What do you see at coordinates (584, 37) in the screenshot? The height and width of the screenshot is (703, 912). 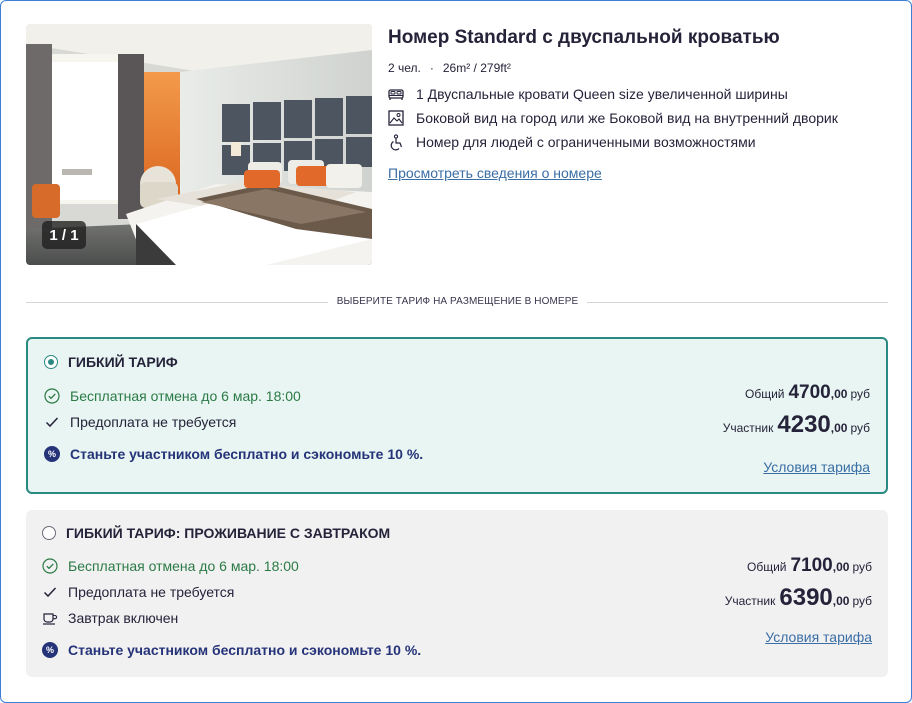 I see `room-title: Номер Standard с двуспальной кроватью` at bounding box center [584, 37].